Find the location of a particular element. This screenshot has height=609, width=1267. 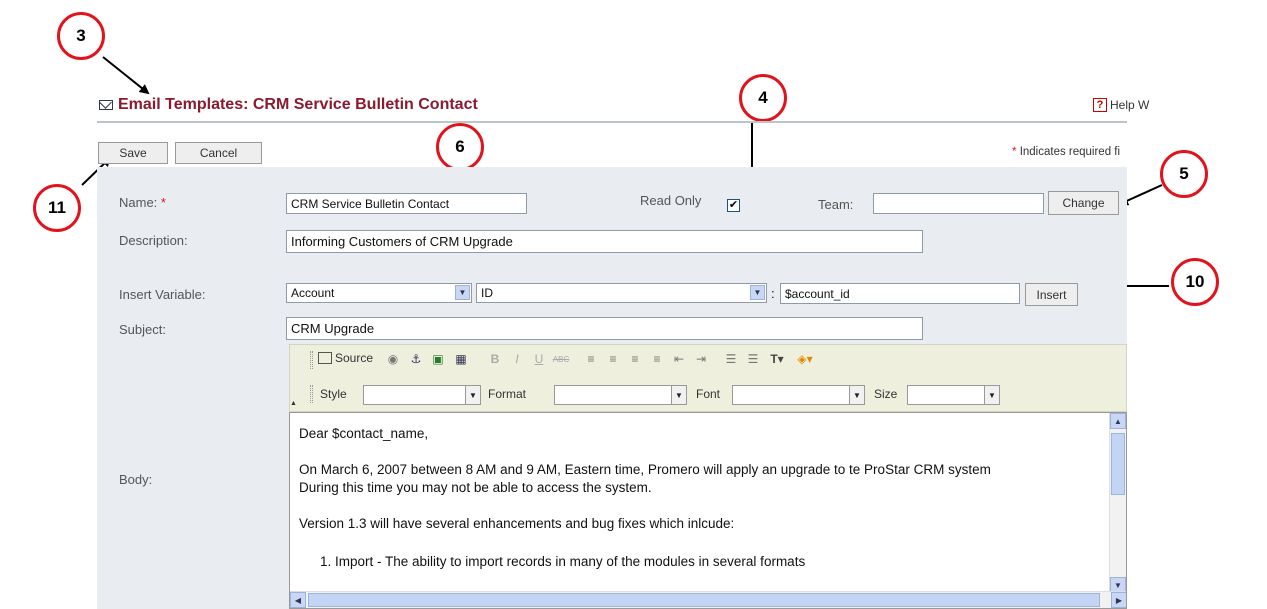

indent-icon: ⇥ is located at coordinates (701, 359).